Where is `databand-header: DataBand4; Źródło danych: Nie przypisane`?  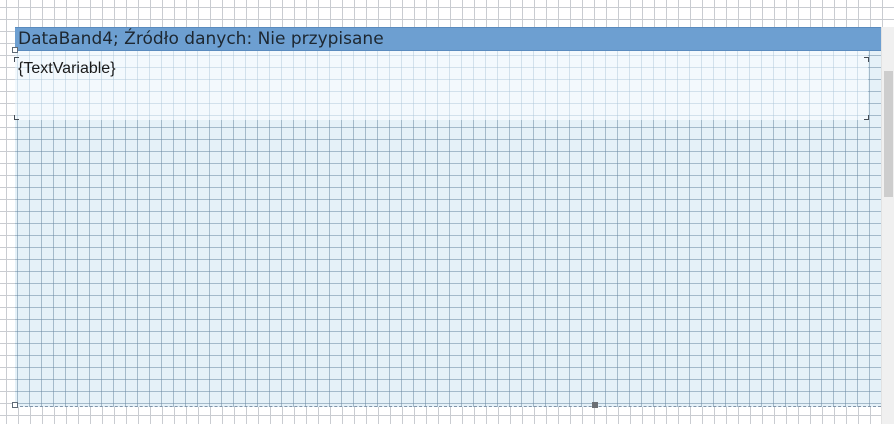
databand-header: DataBand4; Źródło danych: Nie przypisane is located at coordinates (448, 39).